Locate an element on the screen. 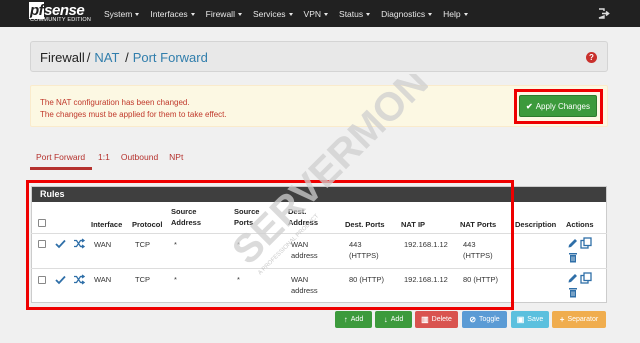 This screenshot has height=343, width=640. pfsense-logo: pfsense COMMUNITY EDITION is located at coordinates (63, 13).